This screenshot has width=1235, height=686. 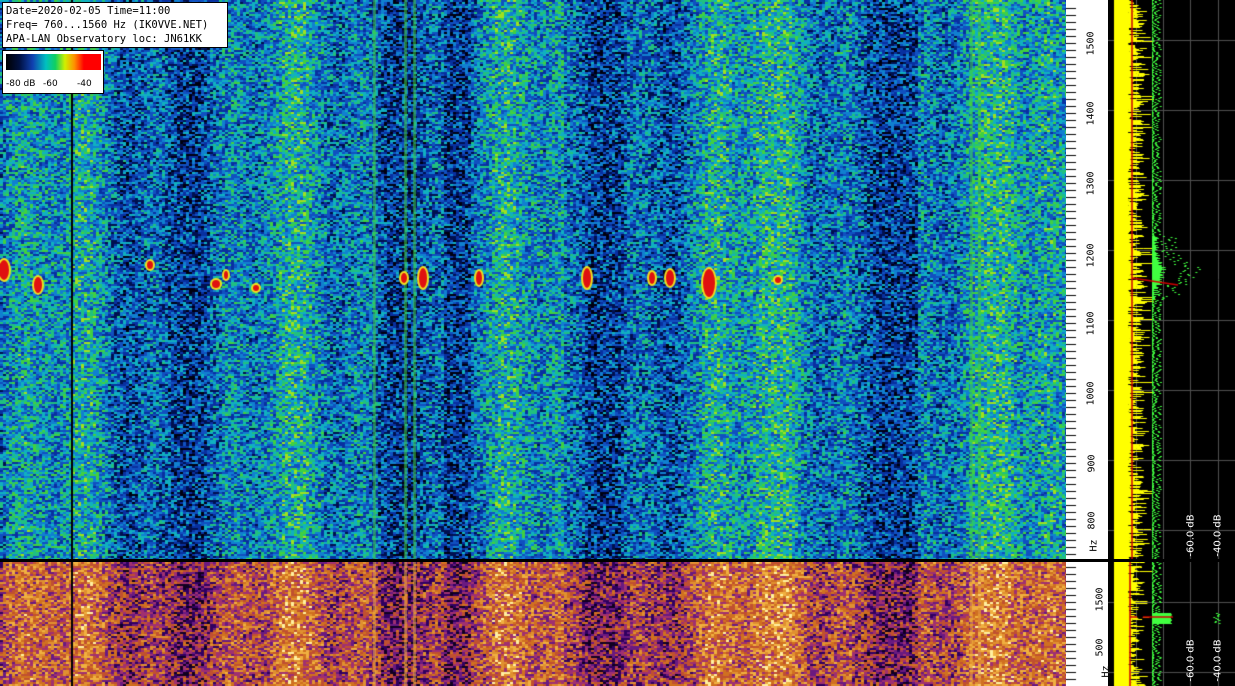 What do you see at coordinates (1092, 520) in the screenshot?
I see `tick-label-800: 800` at bounding box center [1092, 520].